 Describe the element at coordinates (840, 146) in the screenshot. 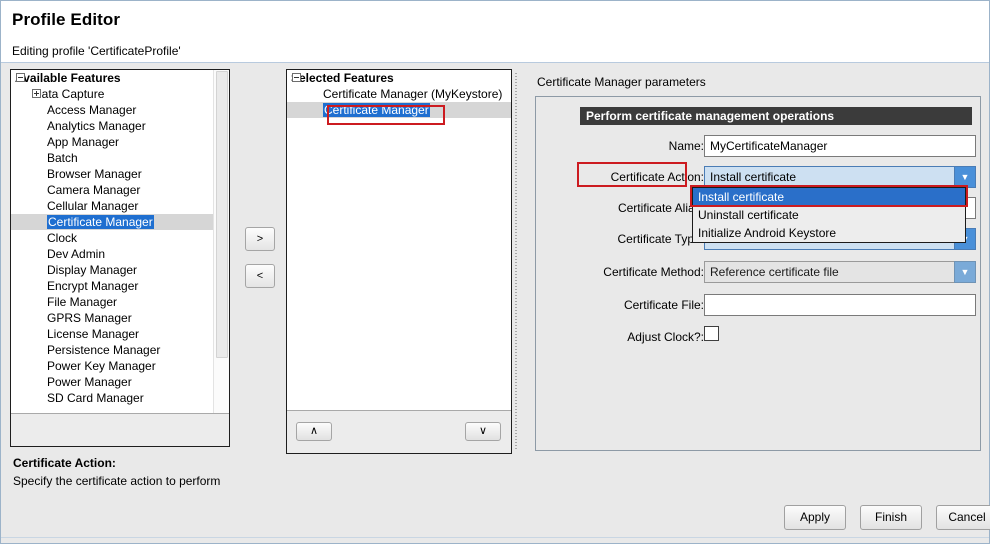

I see `parameter-text-input: MyCertificateManager` at that location.